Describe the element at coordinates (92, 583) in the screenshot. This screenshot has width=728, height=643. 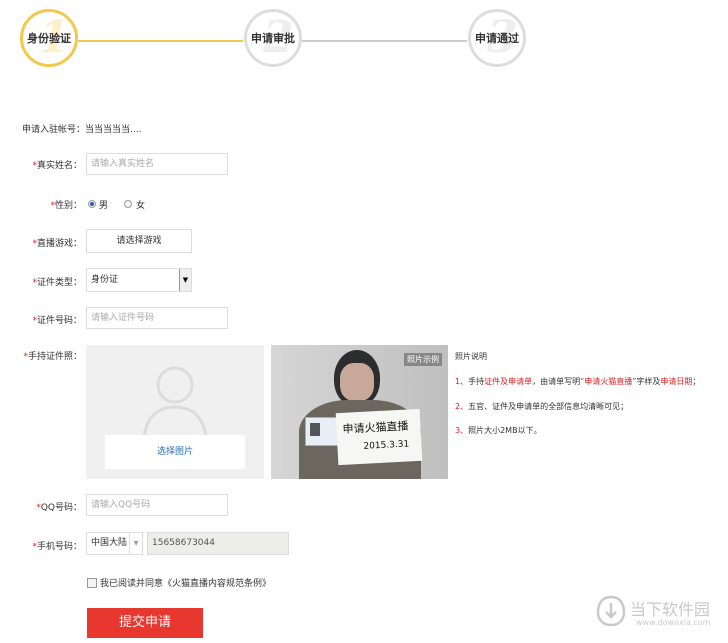
I see `agree-checkbox` at that location.